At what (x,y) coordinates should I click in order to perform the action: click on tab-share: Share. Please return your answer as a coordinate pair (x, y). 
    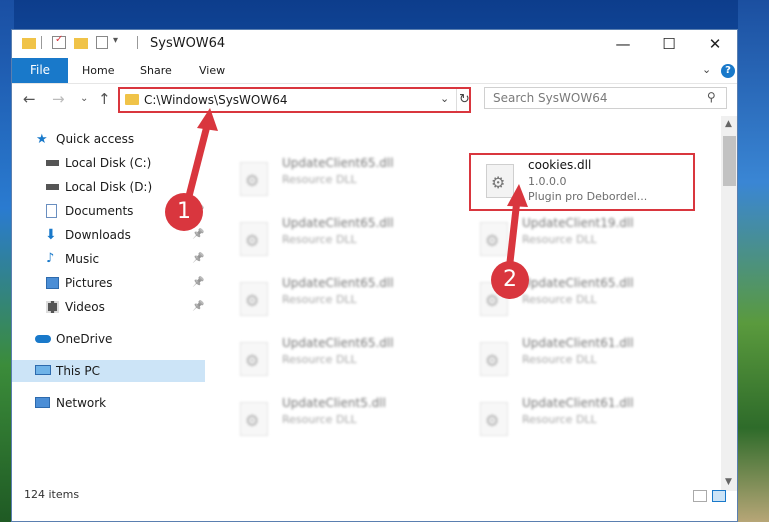
    Looking at the image, I should click on (156, 70).